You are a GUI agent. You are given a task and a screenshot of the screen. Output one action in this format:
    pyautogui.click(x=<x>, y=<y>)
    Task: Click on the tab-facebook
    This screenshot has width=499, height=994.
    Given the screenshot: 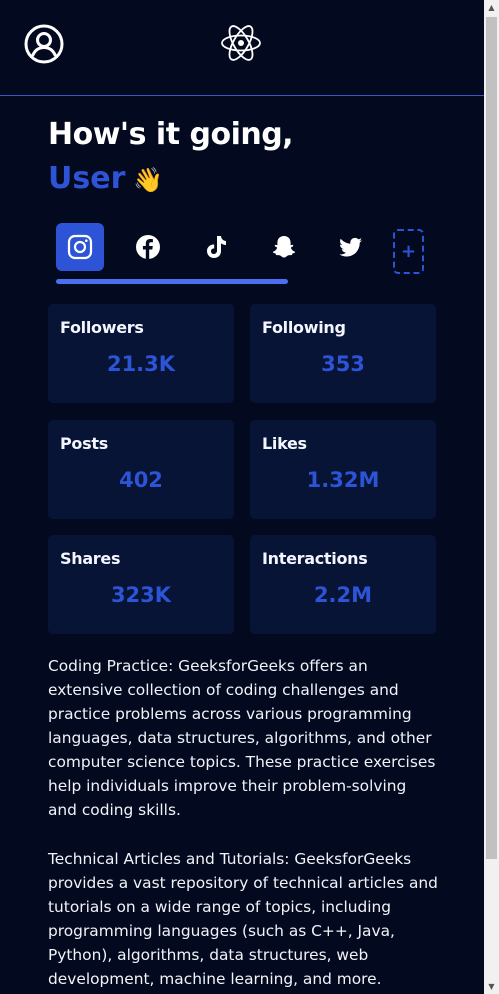 What is the action you would take?
    pyautogui.click(x=148, y=247)
    